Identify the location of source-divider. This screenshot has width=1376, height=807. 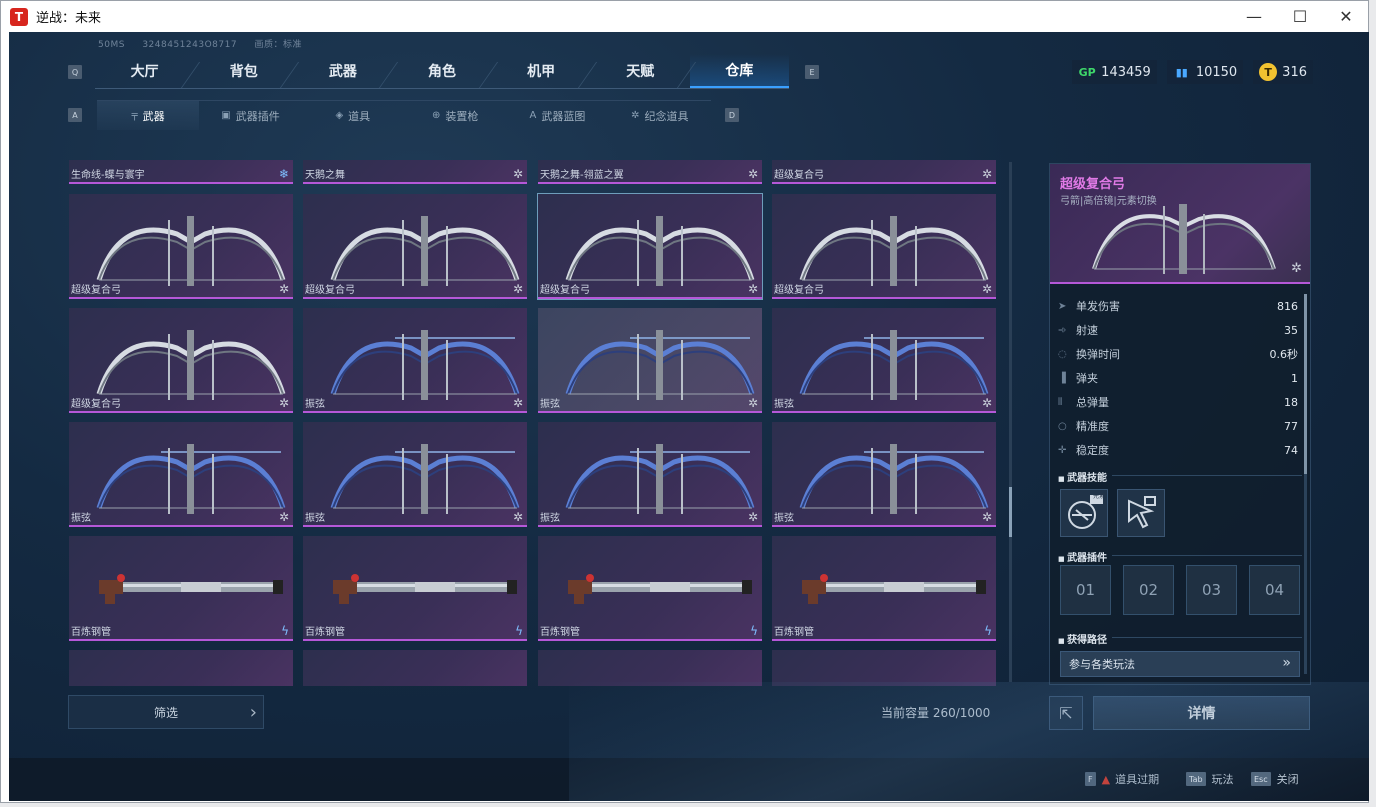
(1207, 637).